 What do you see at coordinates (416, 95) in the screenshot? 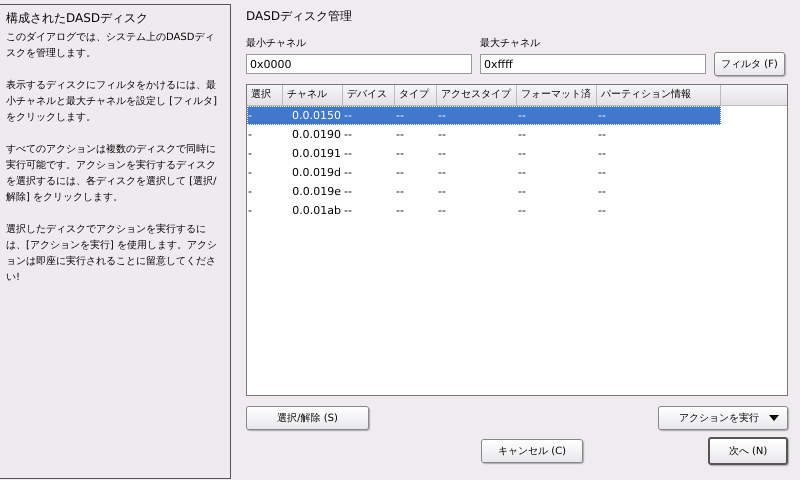
I see `column-header: タイプ` at bounding box center [416, 95].